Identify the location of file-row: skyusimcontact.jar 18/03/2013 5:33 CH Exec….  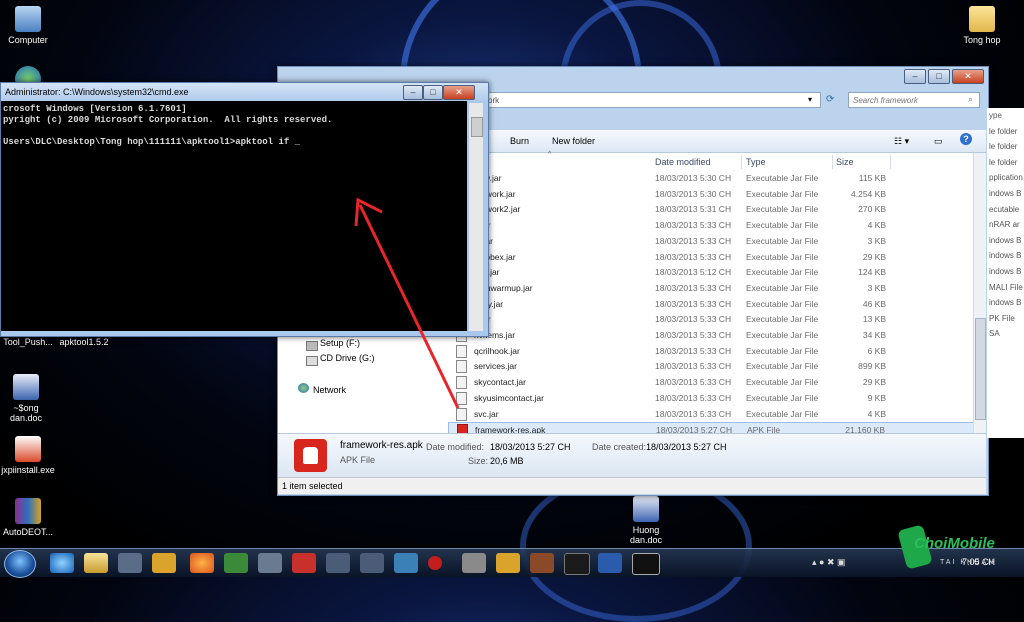
(717, 398).